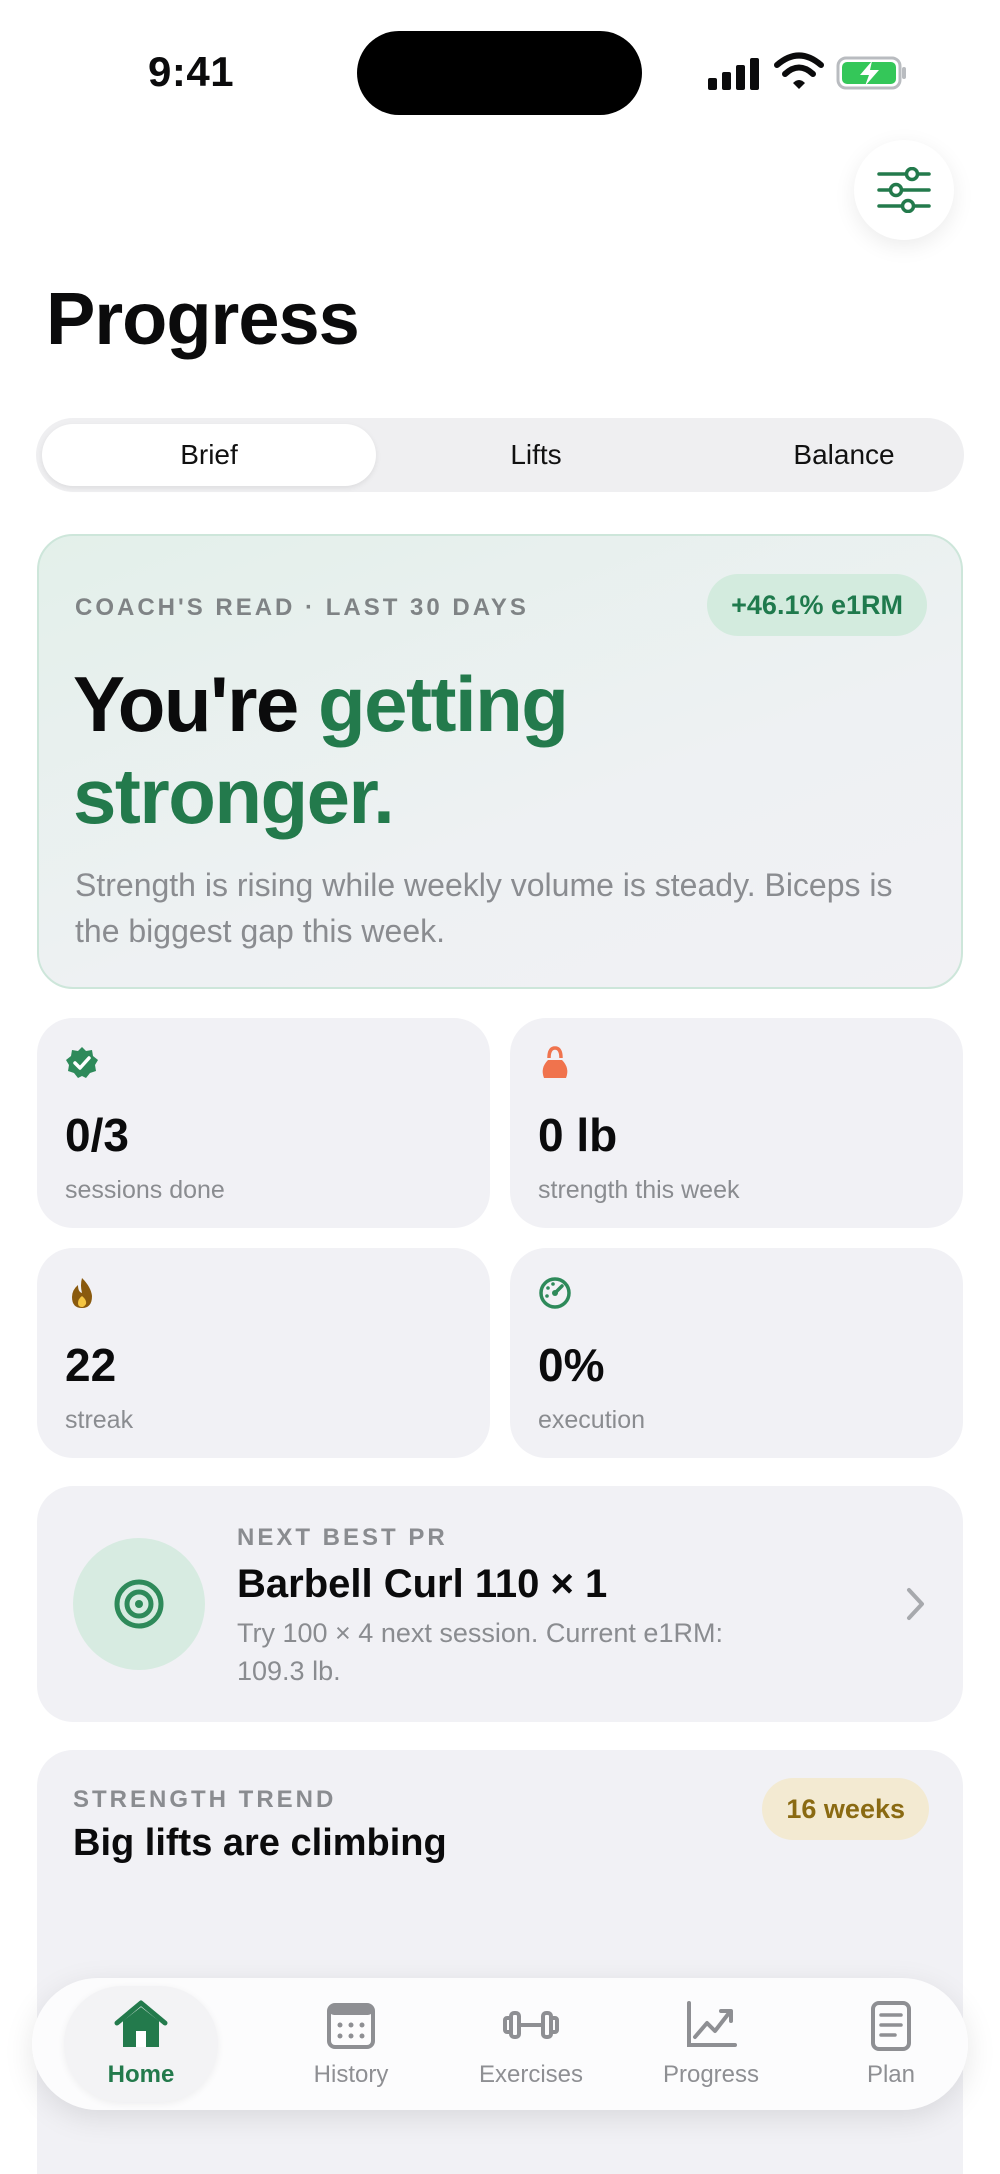 This screenshot has height=2174, width=1000. What do you see at coordinates (736, 1123) in the screenshot?
I see `stat-card-strength: 0 lb strength this week` at bounding box center [736, 1123].